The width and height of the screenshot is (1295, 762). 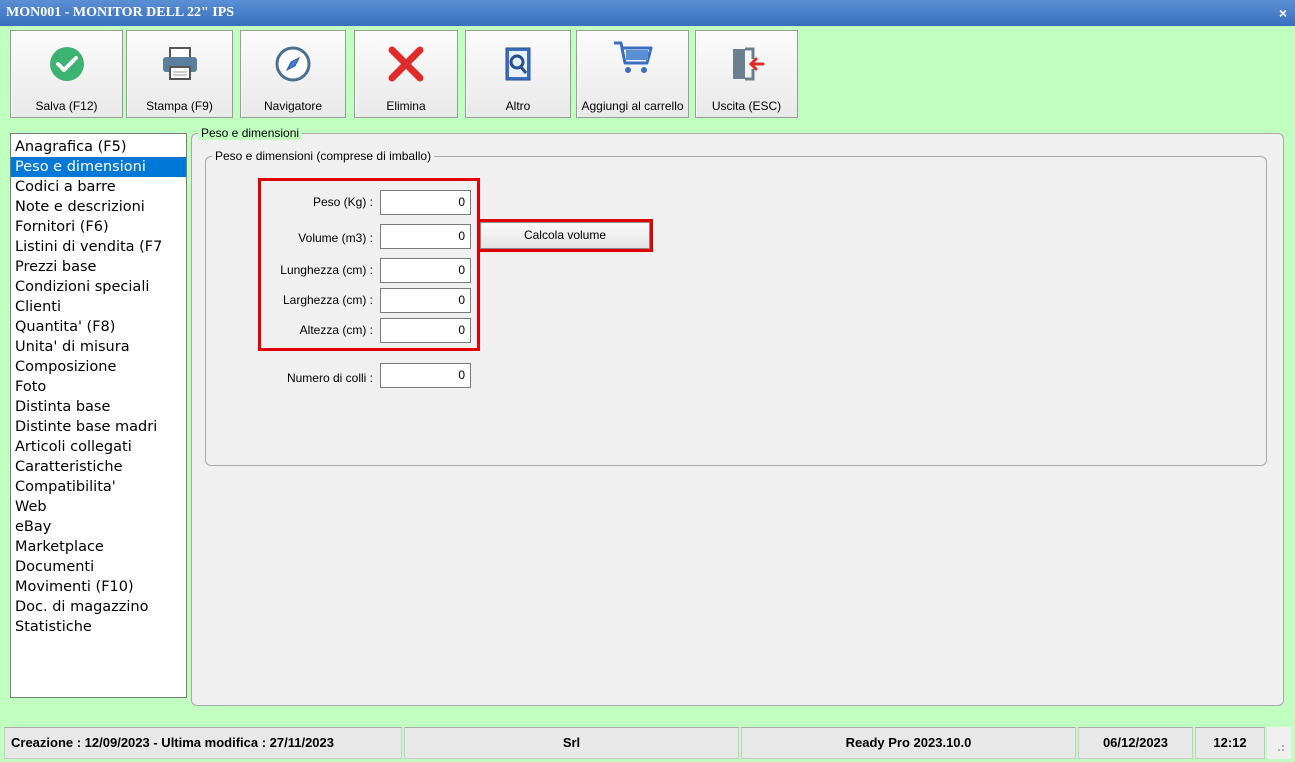 I want to click on nav-item-condizioni-speciali: Condizioni speciali, so click(x=98, y=287).